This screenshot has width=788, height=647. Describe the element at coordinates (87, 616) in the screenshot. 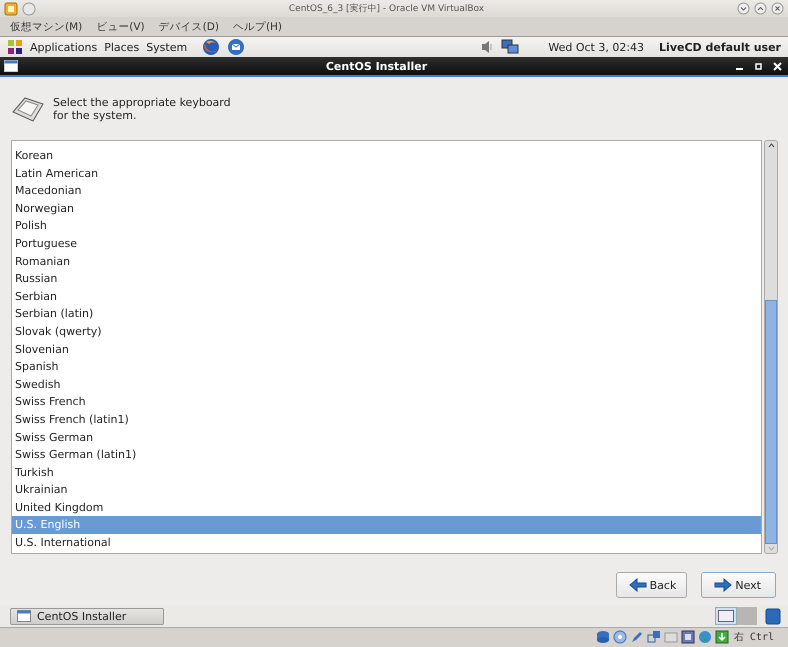

I see `taskbar-item: CentOS Installer` at that location.